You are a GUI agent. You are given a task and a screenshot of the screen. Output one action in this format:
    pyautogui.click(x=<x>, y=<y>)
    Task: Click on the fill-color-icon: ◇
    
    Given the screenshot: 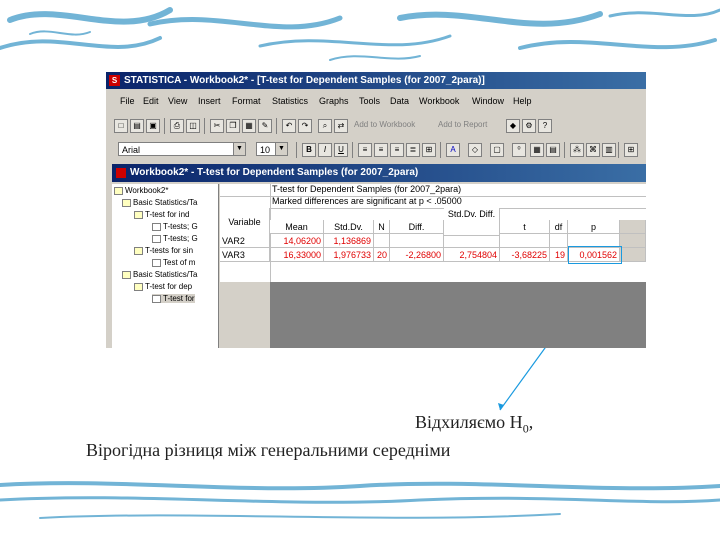 What is the action you would take?
    pyautogui.click(x=475, y=150)
    